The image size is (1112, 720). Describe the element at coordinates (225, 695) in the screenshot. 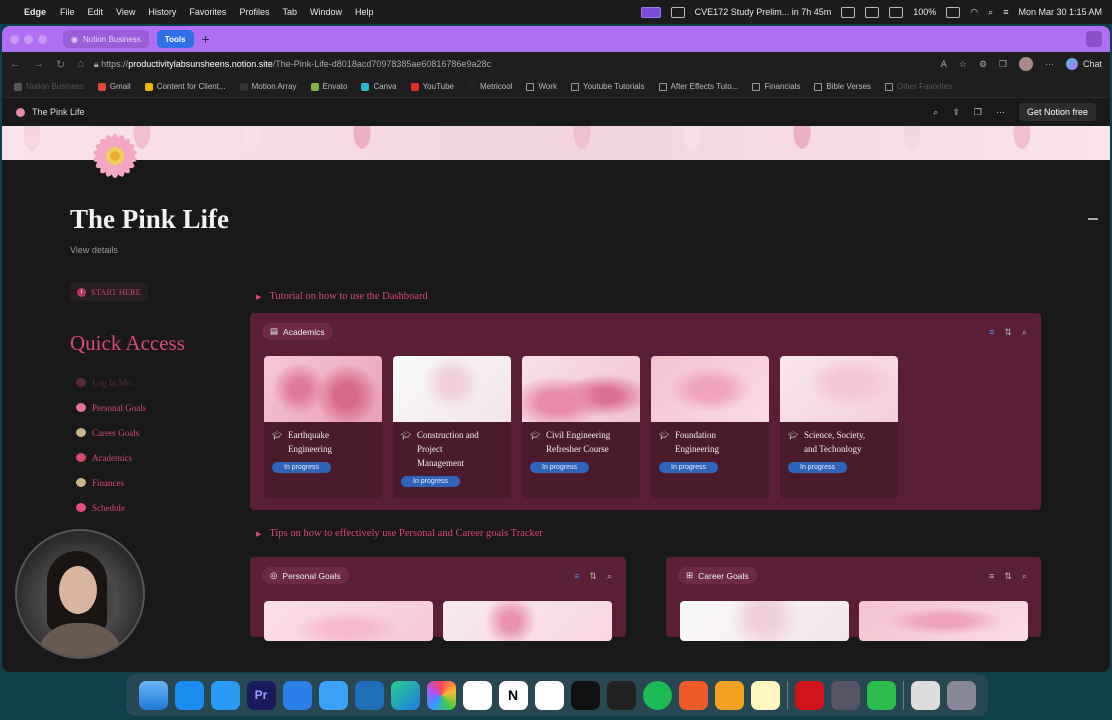

I see `keynote-icon` at that location.